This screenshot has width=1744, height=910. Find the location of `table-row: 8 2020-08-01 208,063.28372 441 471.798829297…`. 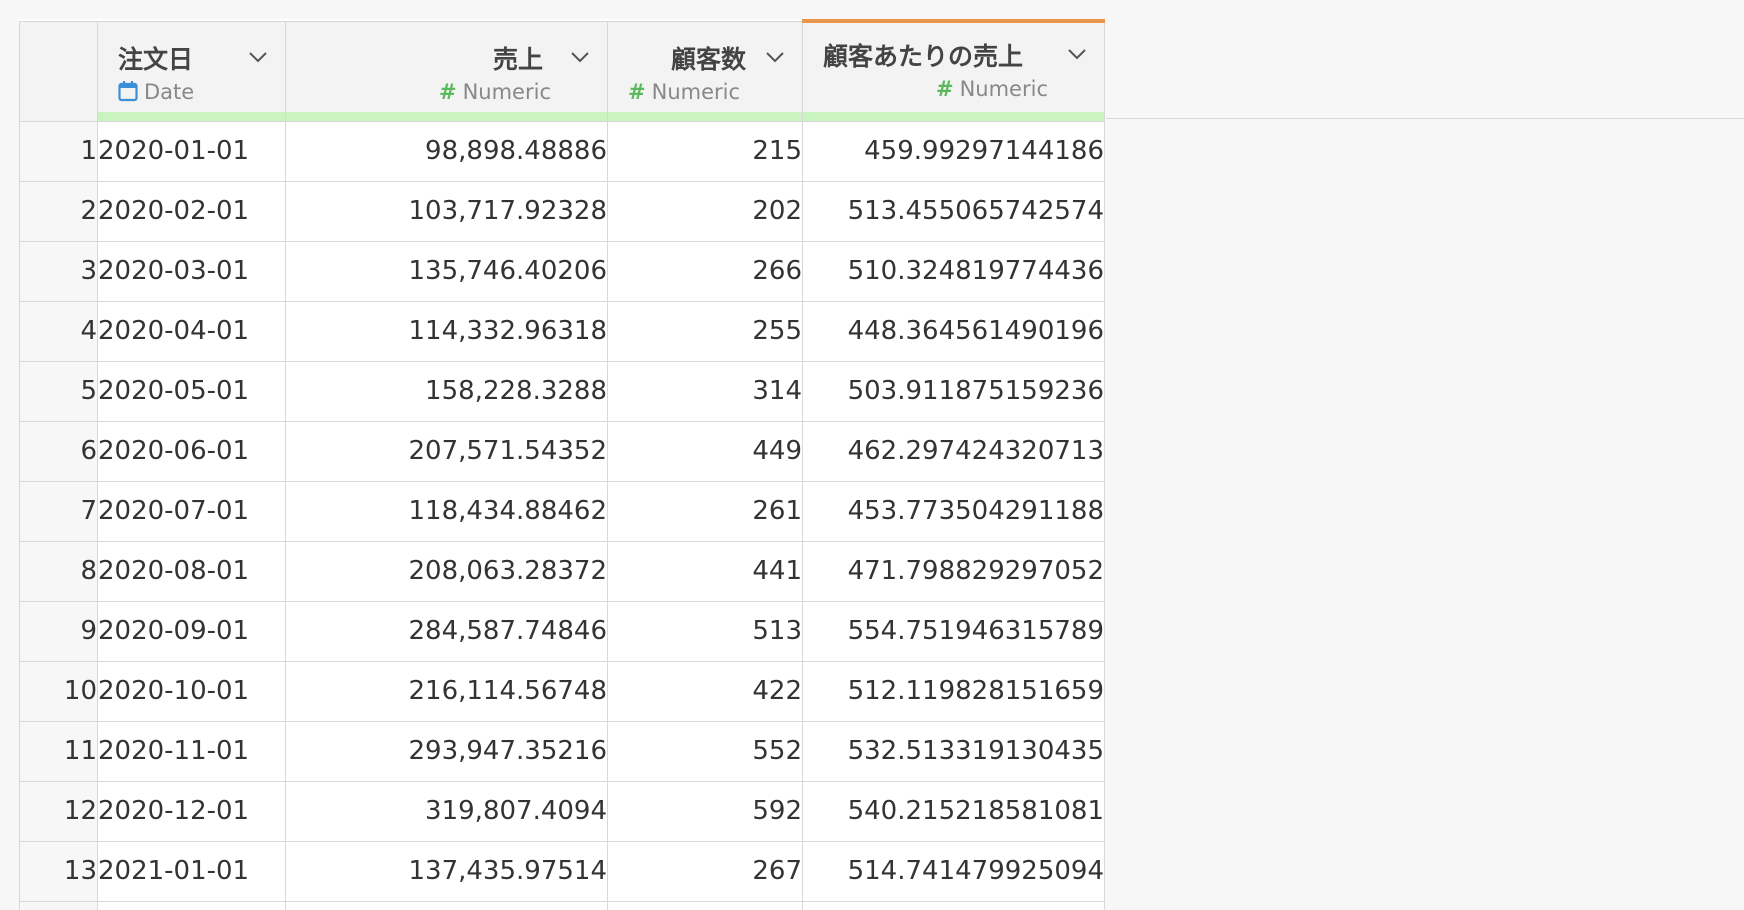

table-row: 8 2020-08-01 208,063.28372 441 471.798829297… is located at coordinates (562, 571).